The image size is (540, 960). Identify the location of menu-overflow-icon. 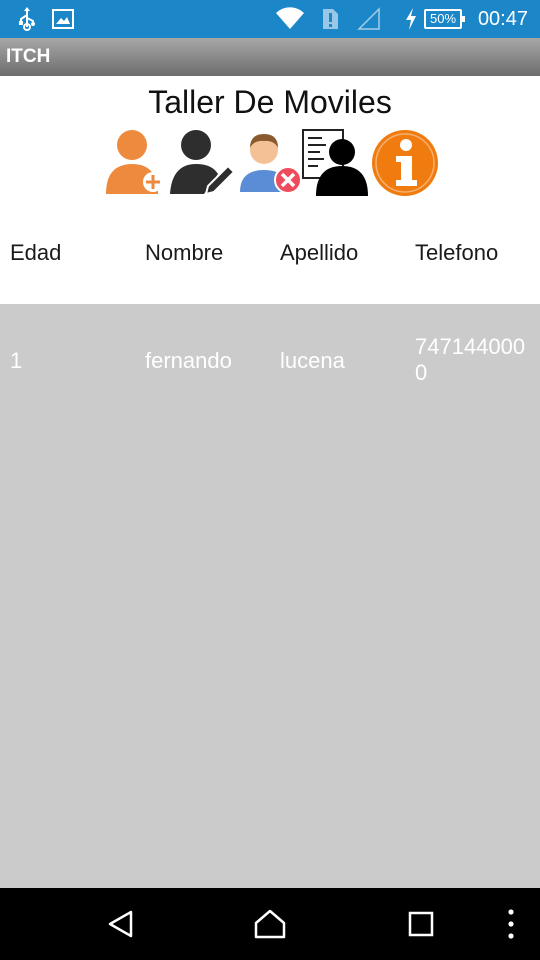
(511, 924).